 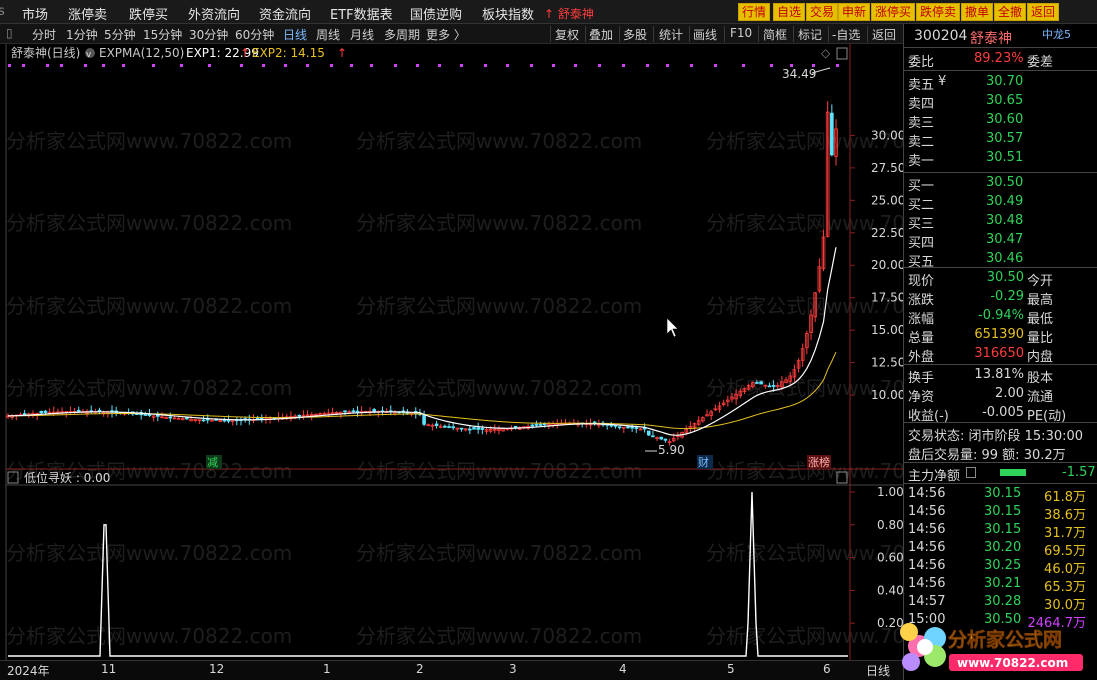 I want to click on period-60min: 60分钟, so click(x=254, y=34).